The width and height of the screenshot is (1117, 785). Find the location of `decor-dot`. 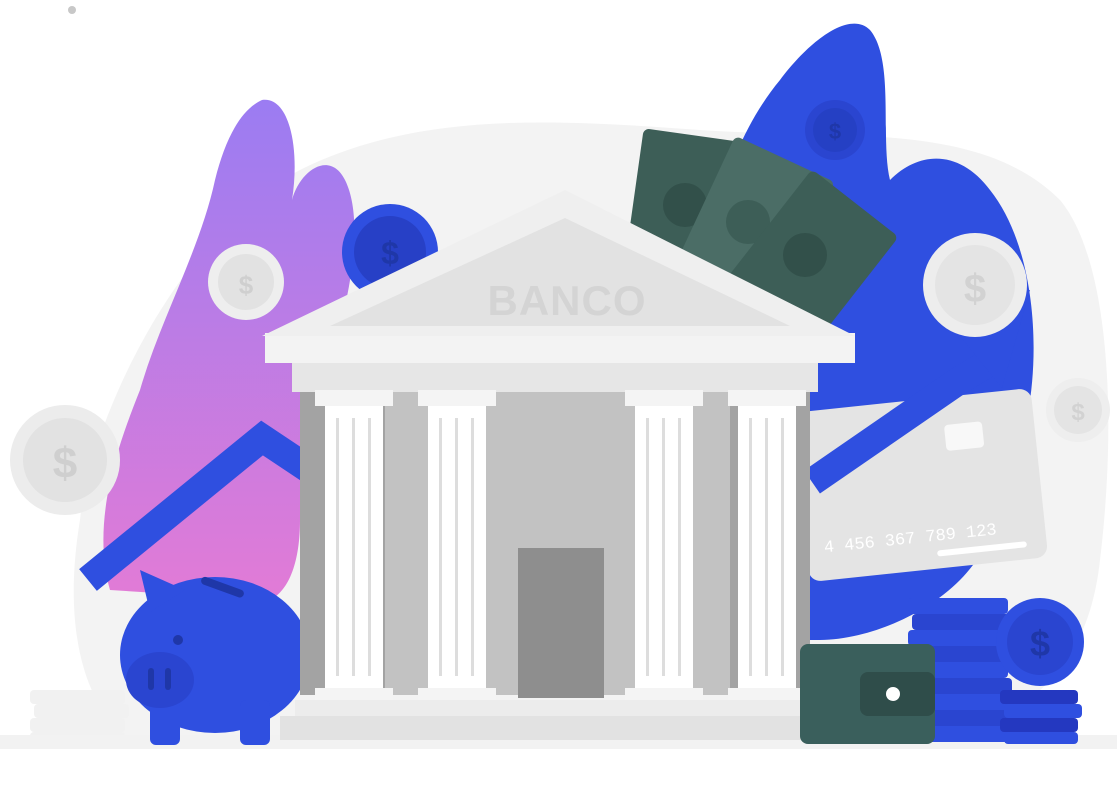

decor-dot is located at coordinates (72, 10).